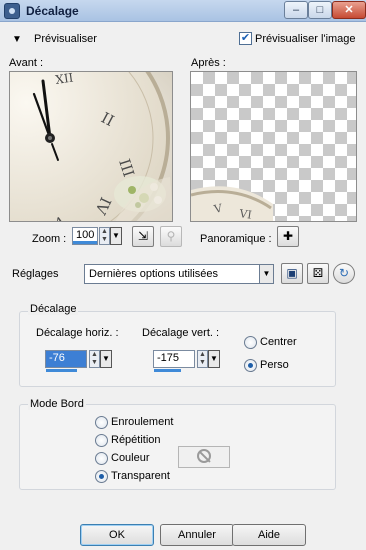 The width and height of the screenshot is (366, 550). I want to click on zoom-dropdown-button: ▼, so click(116, 236).